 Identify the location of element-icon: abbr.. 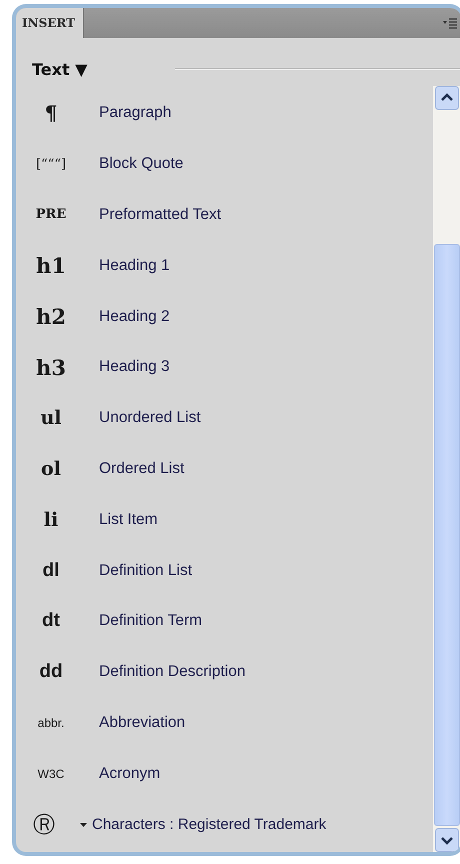
(51, 723).